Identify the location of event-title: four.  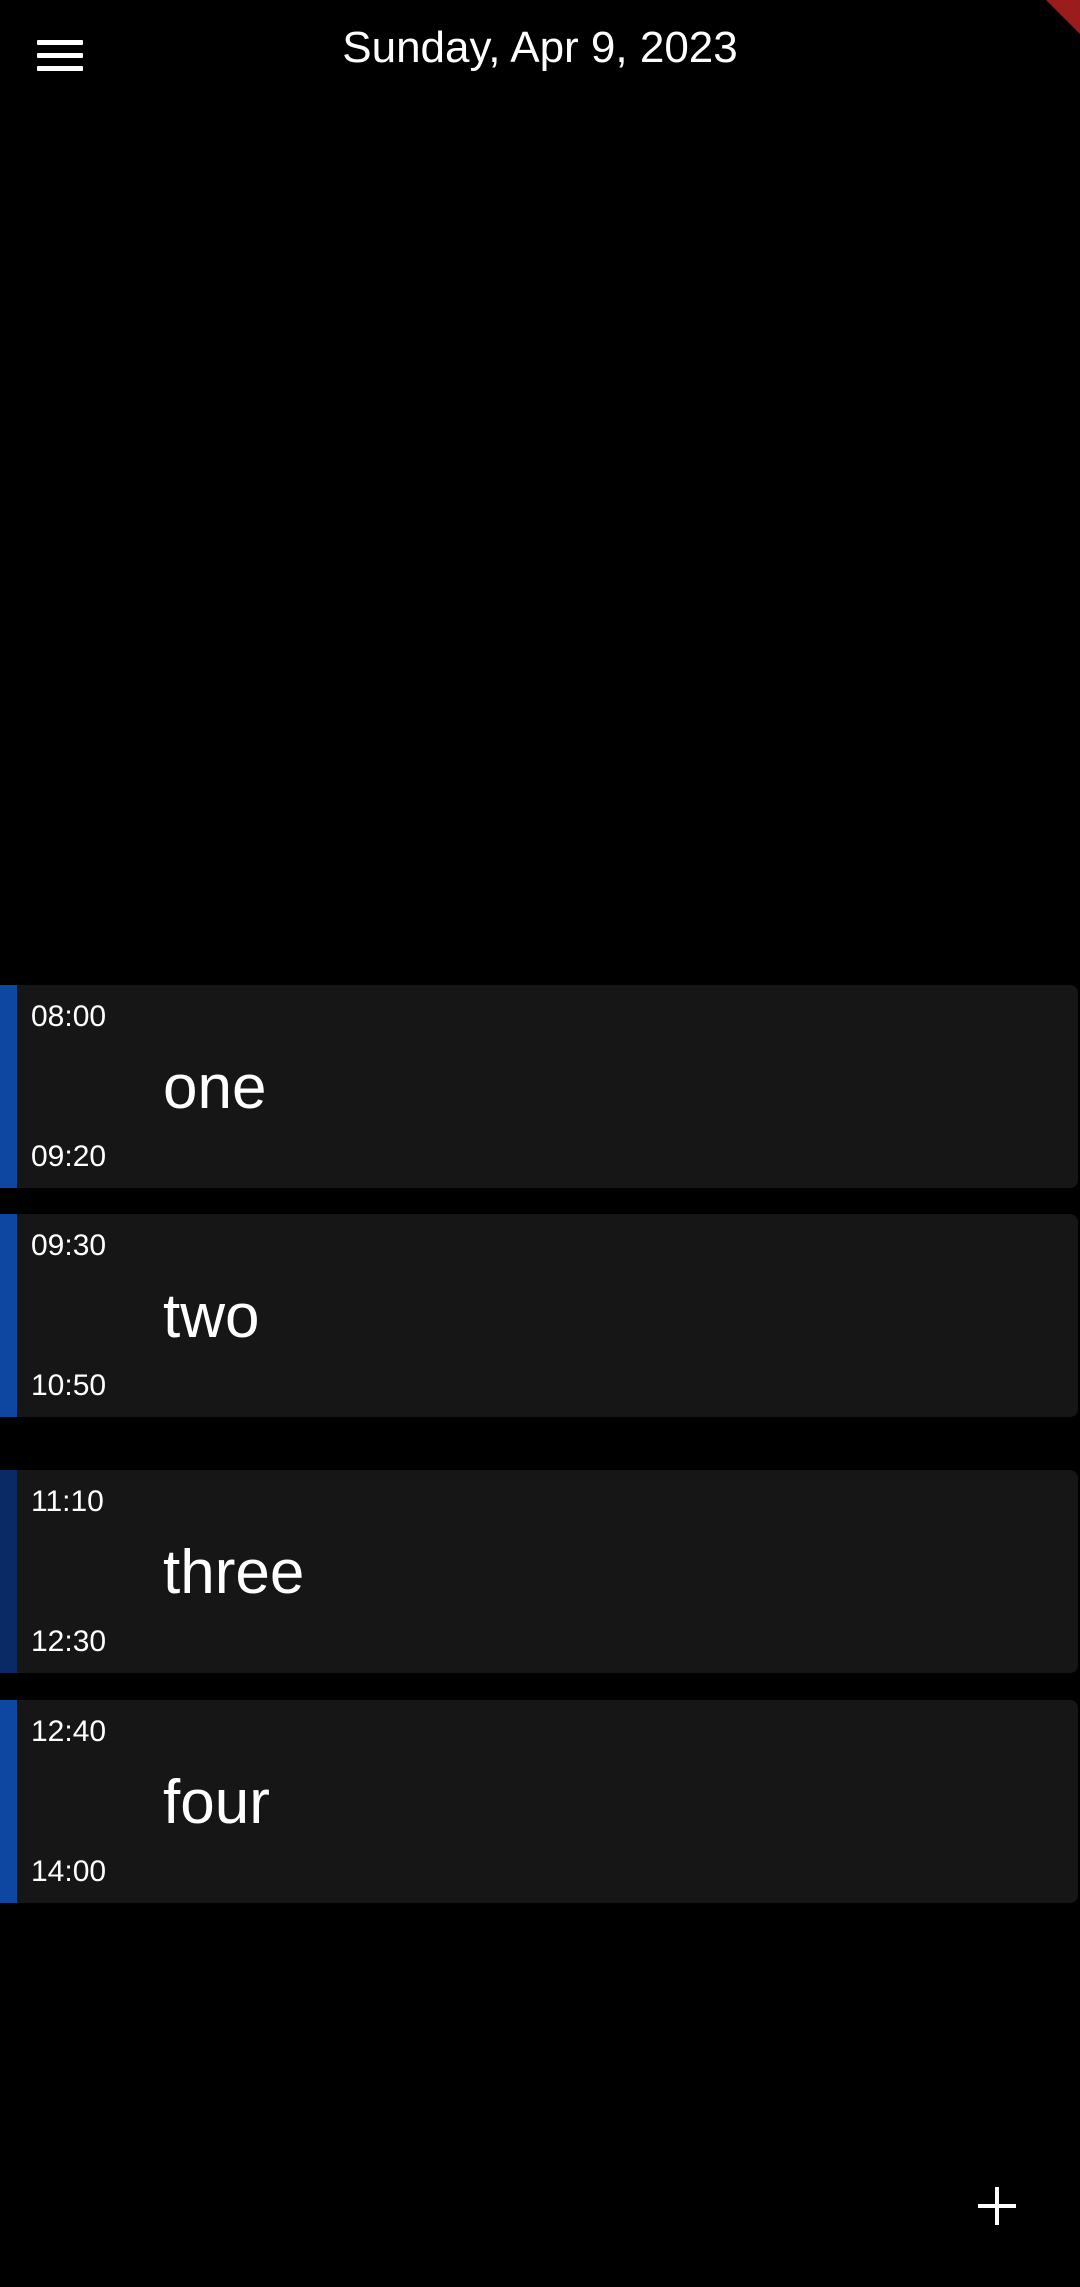
(216, 1802).